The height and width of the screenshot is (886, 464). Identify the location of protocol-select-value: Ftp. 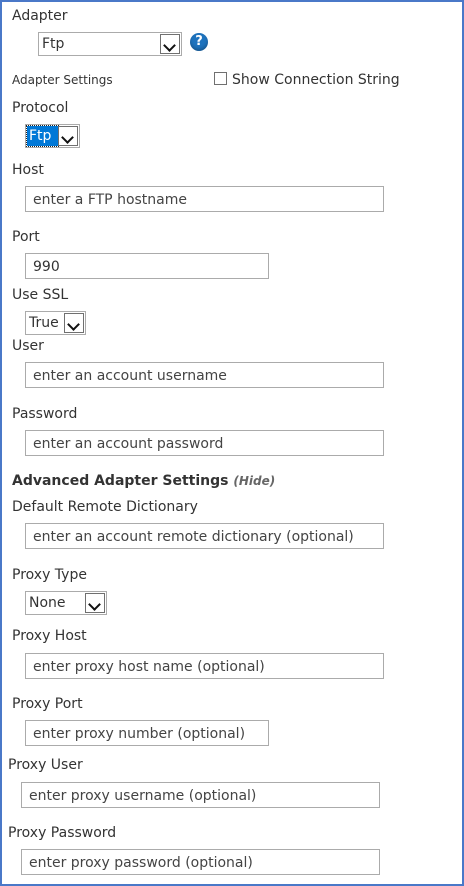
(40, 136).